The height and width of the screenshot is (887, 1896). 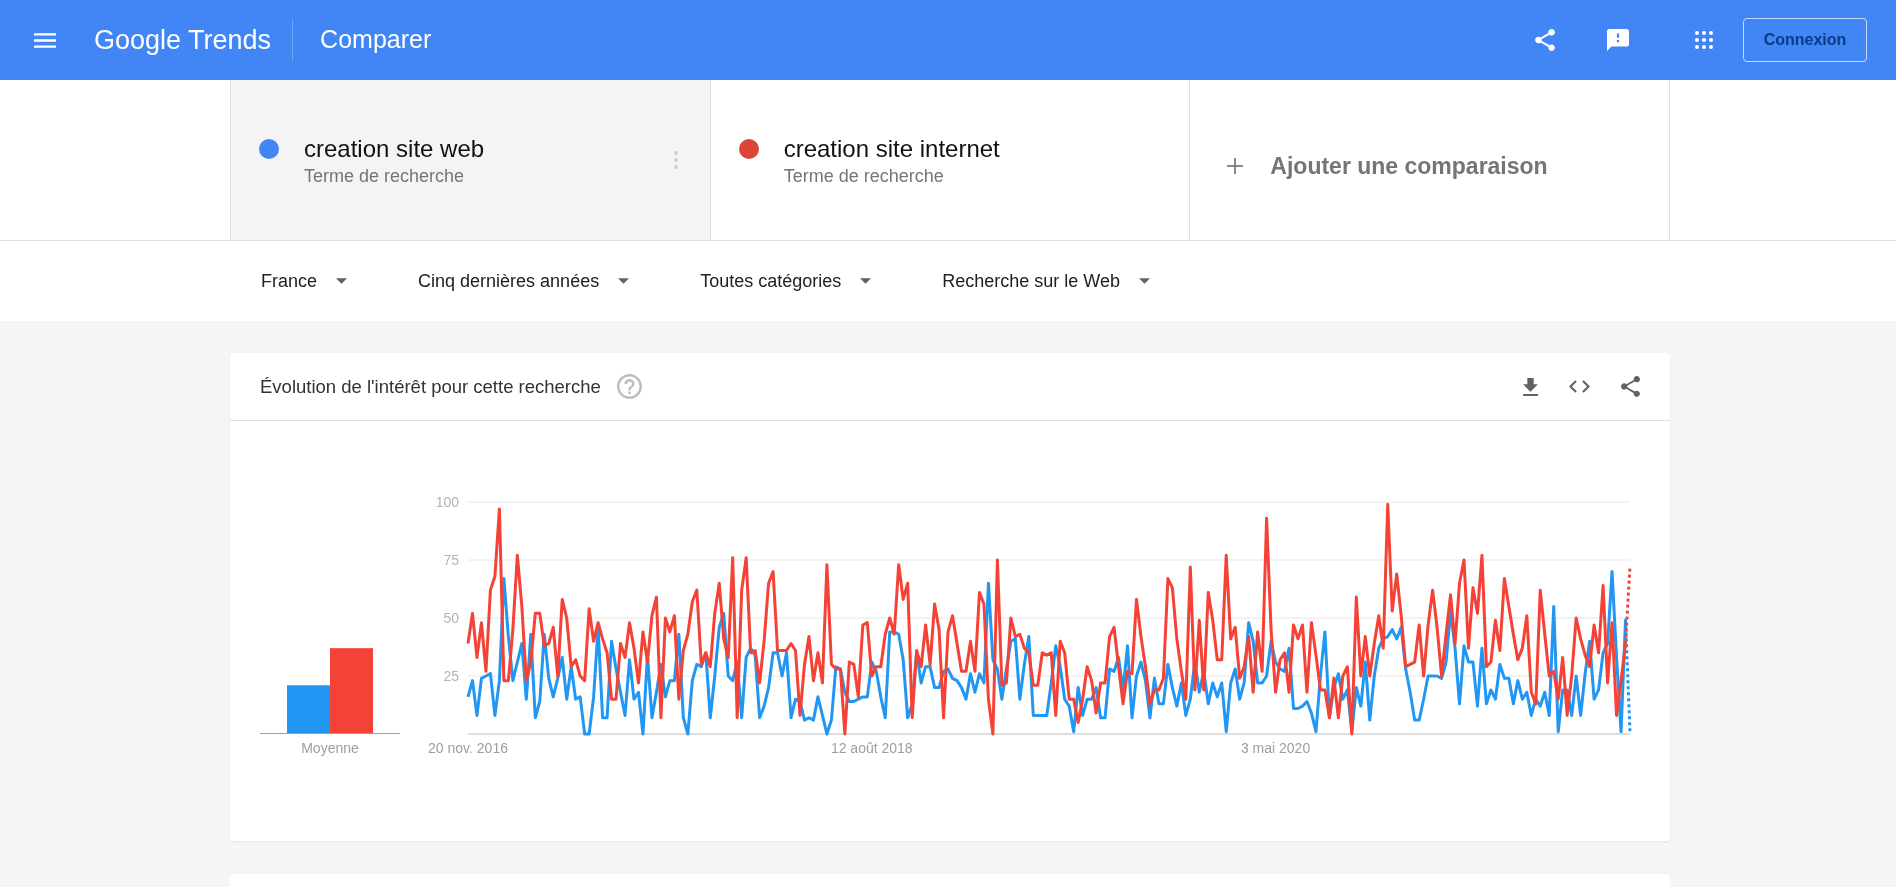 What do you see at coordinates (451, 560) in the screenshot?
I see `y-axis-label: 75` at bounding box center [451, 560].